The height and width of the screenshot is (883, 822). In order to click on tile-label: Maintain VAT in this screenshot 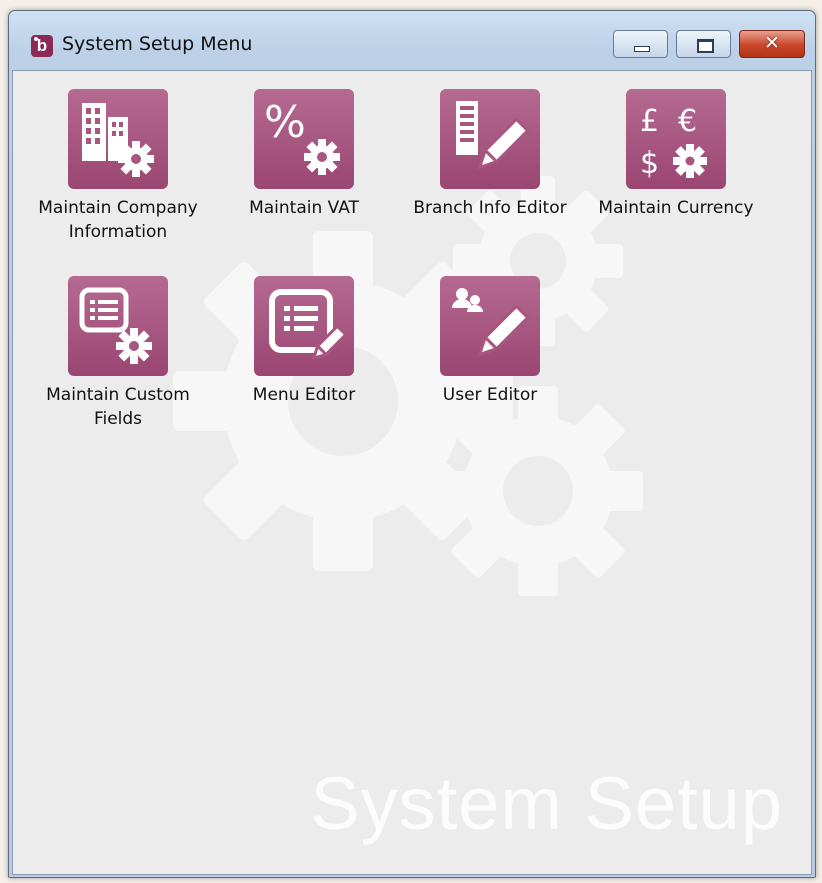, I will do `click(304, 208)`.